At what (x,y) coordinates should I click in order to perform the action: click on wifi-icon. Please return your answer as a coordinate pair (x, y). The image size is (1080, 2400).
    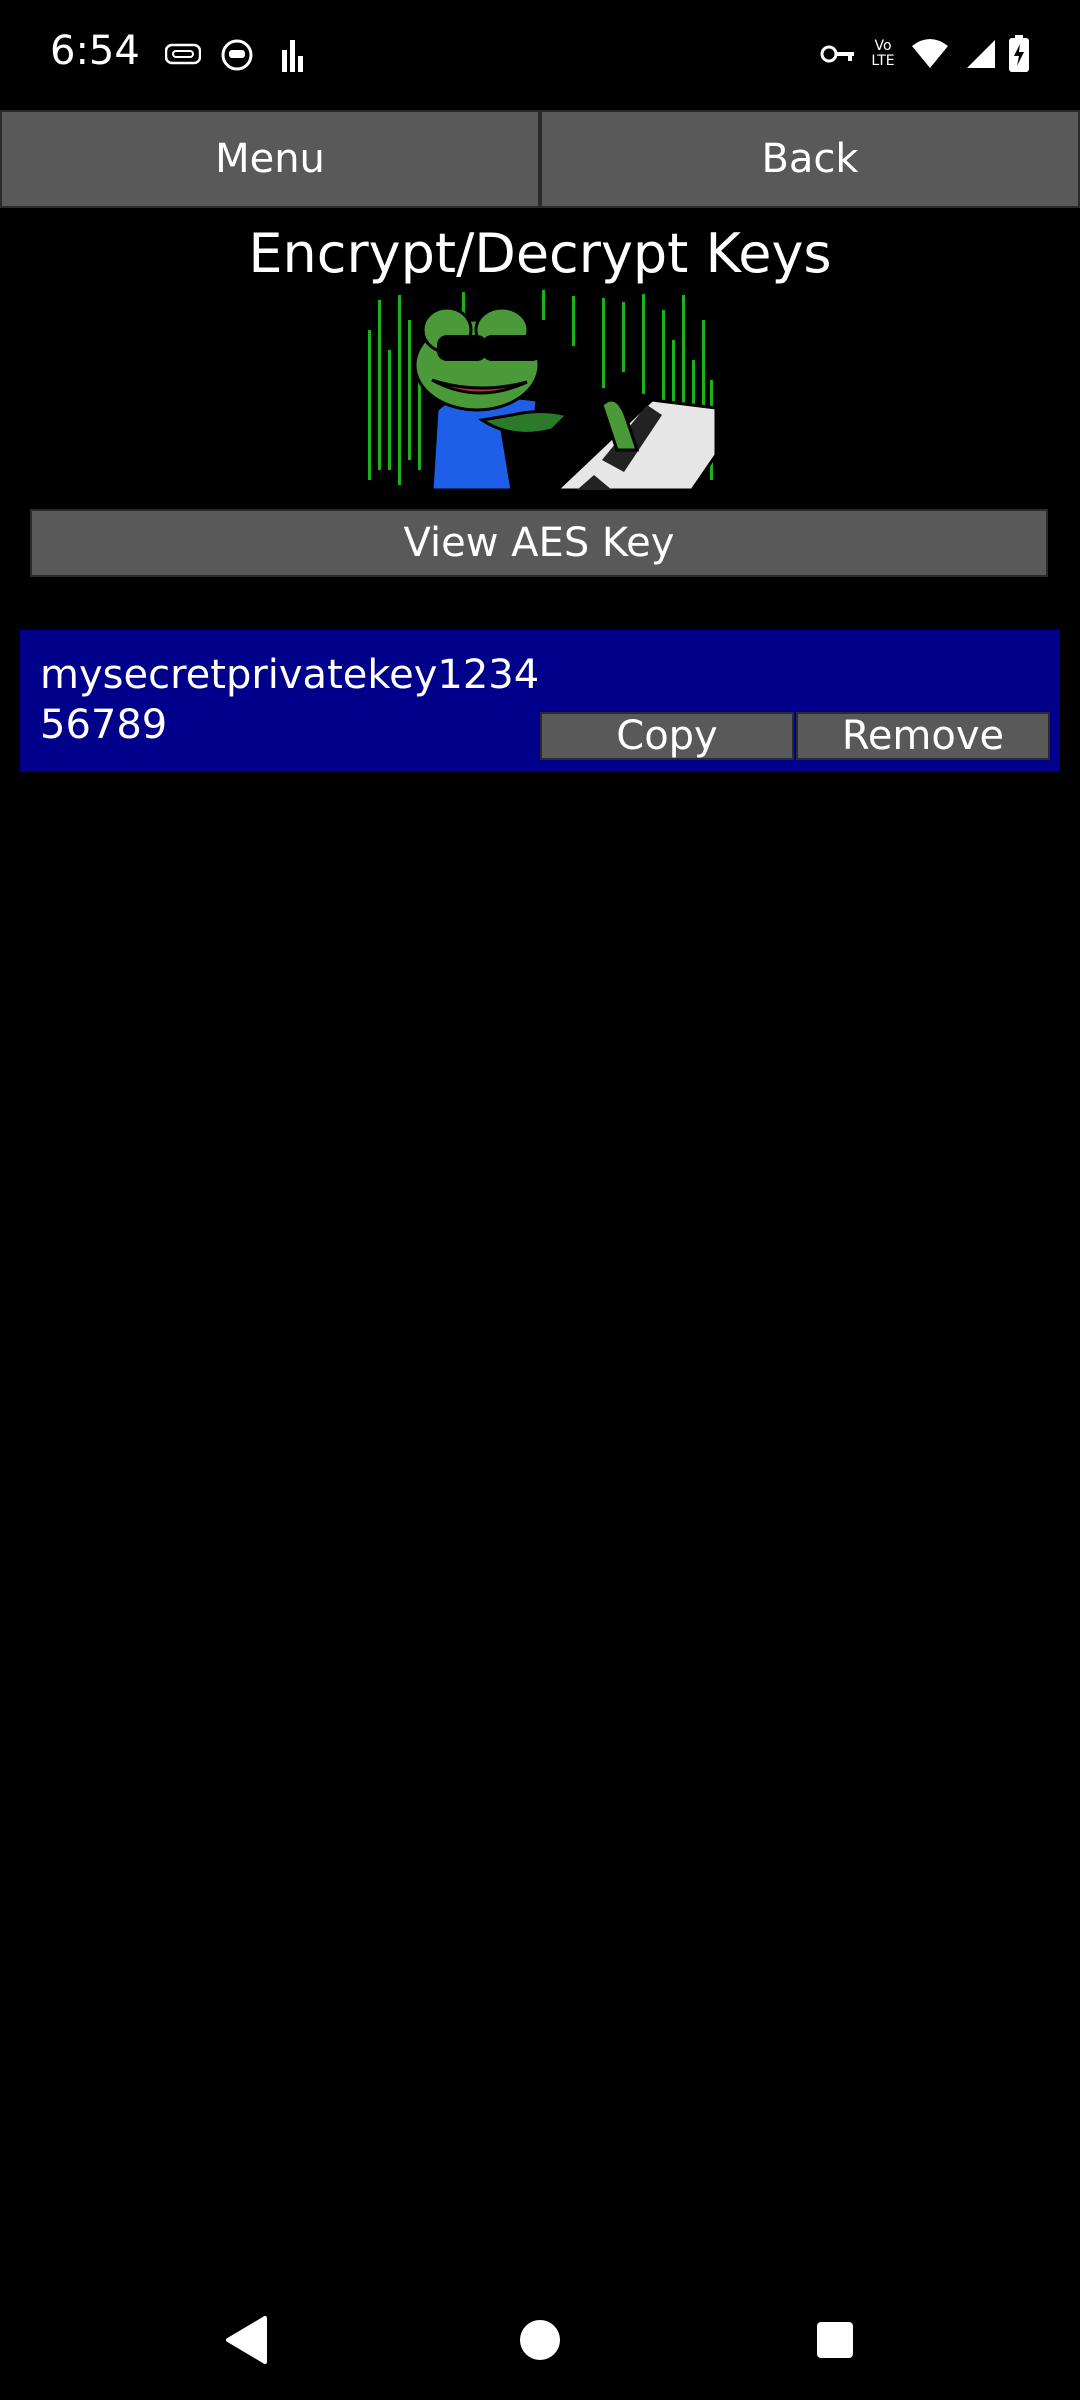
    Looking at the image, I should click on (930, 54).